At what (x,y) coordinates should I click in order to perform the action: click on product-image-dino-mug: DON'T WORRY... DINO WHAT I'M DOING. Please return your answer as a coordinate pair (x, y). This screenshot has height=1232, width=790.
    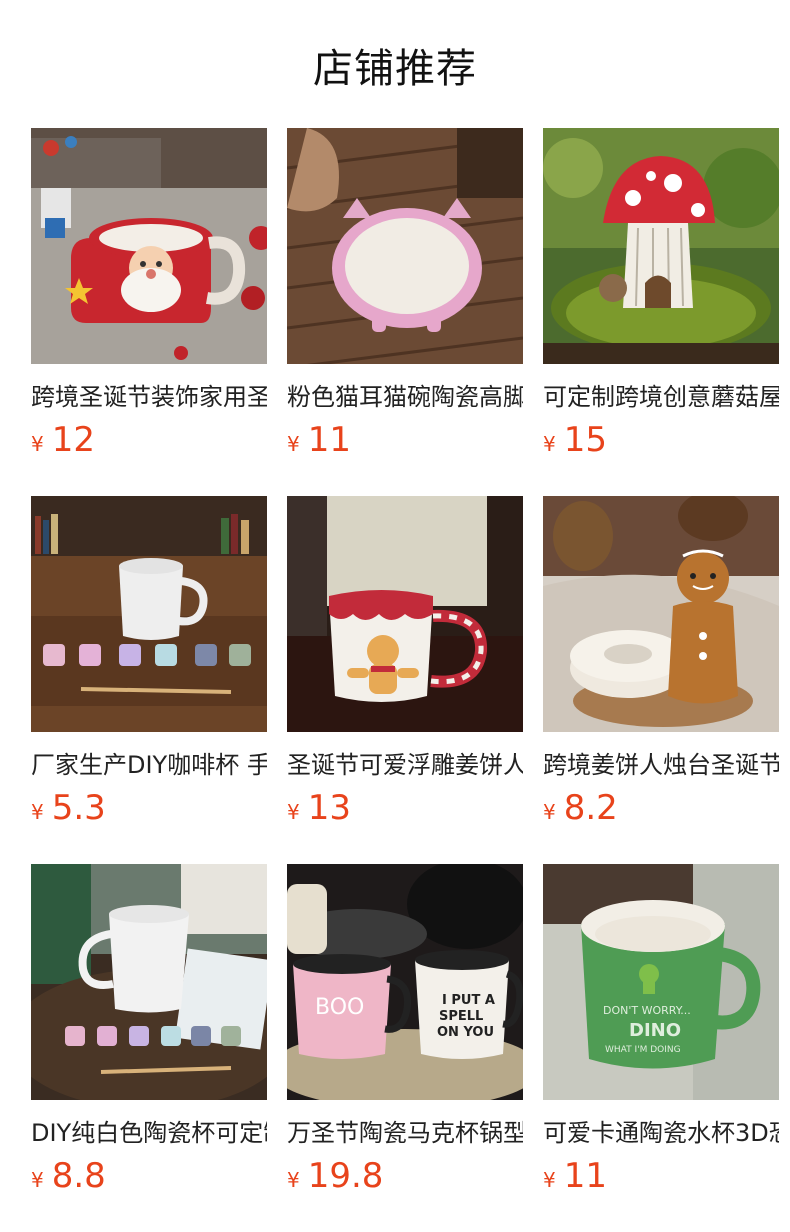
    Looking at the image, I should click on (661, 982).